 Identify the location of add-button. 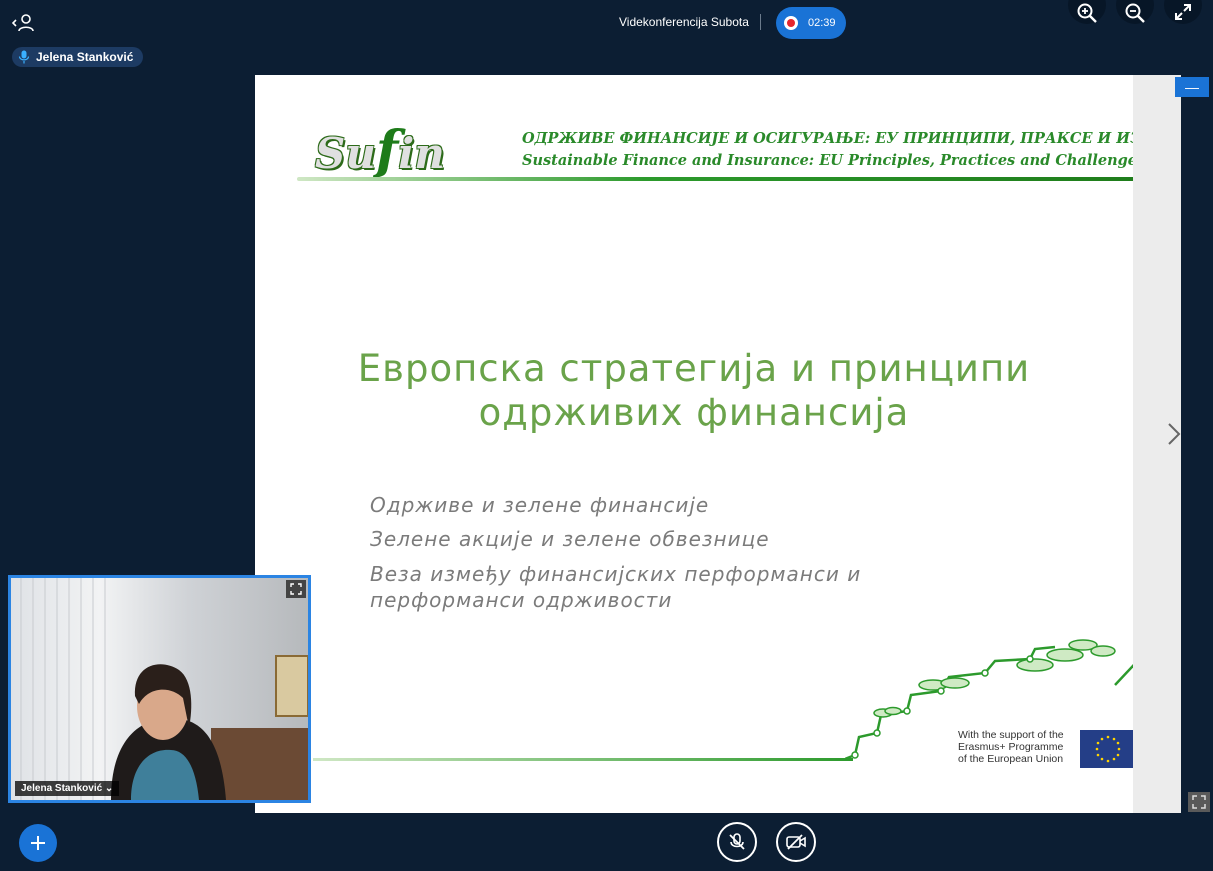
(38, 843).